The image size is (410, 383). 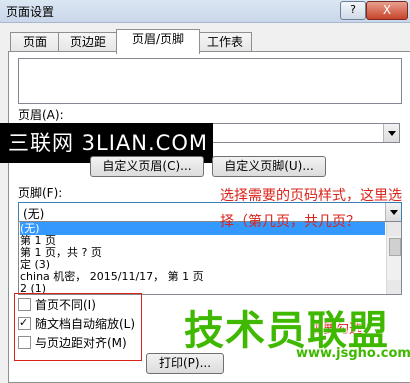 I want to click on checkbox-label: 随文档自动缩放(L), so click(x=85, y=324).